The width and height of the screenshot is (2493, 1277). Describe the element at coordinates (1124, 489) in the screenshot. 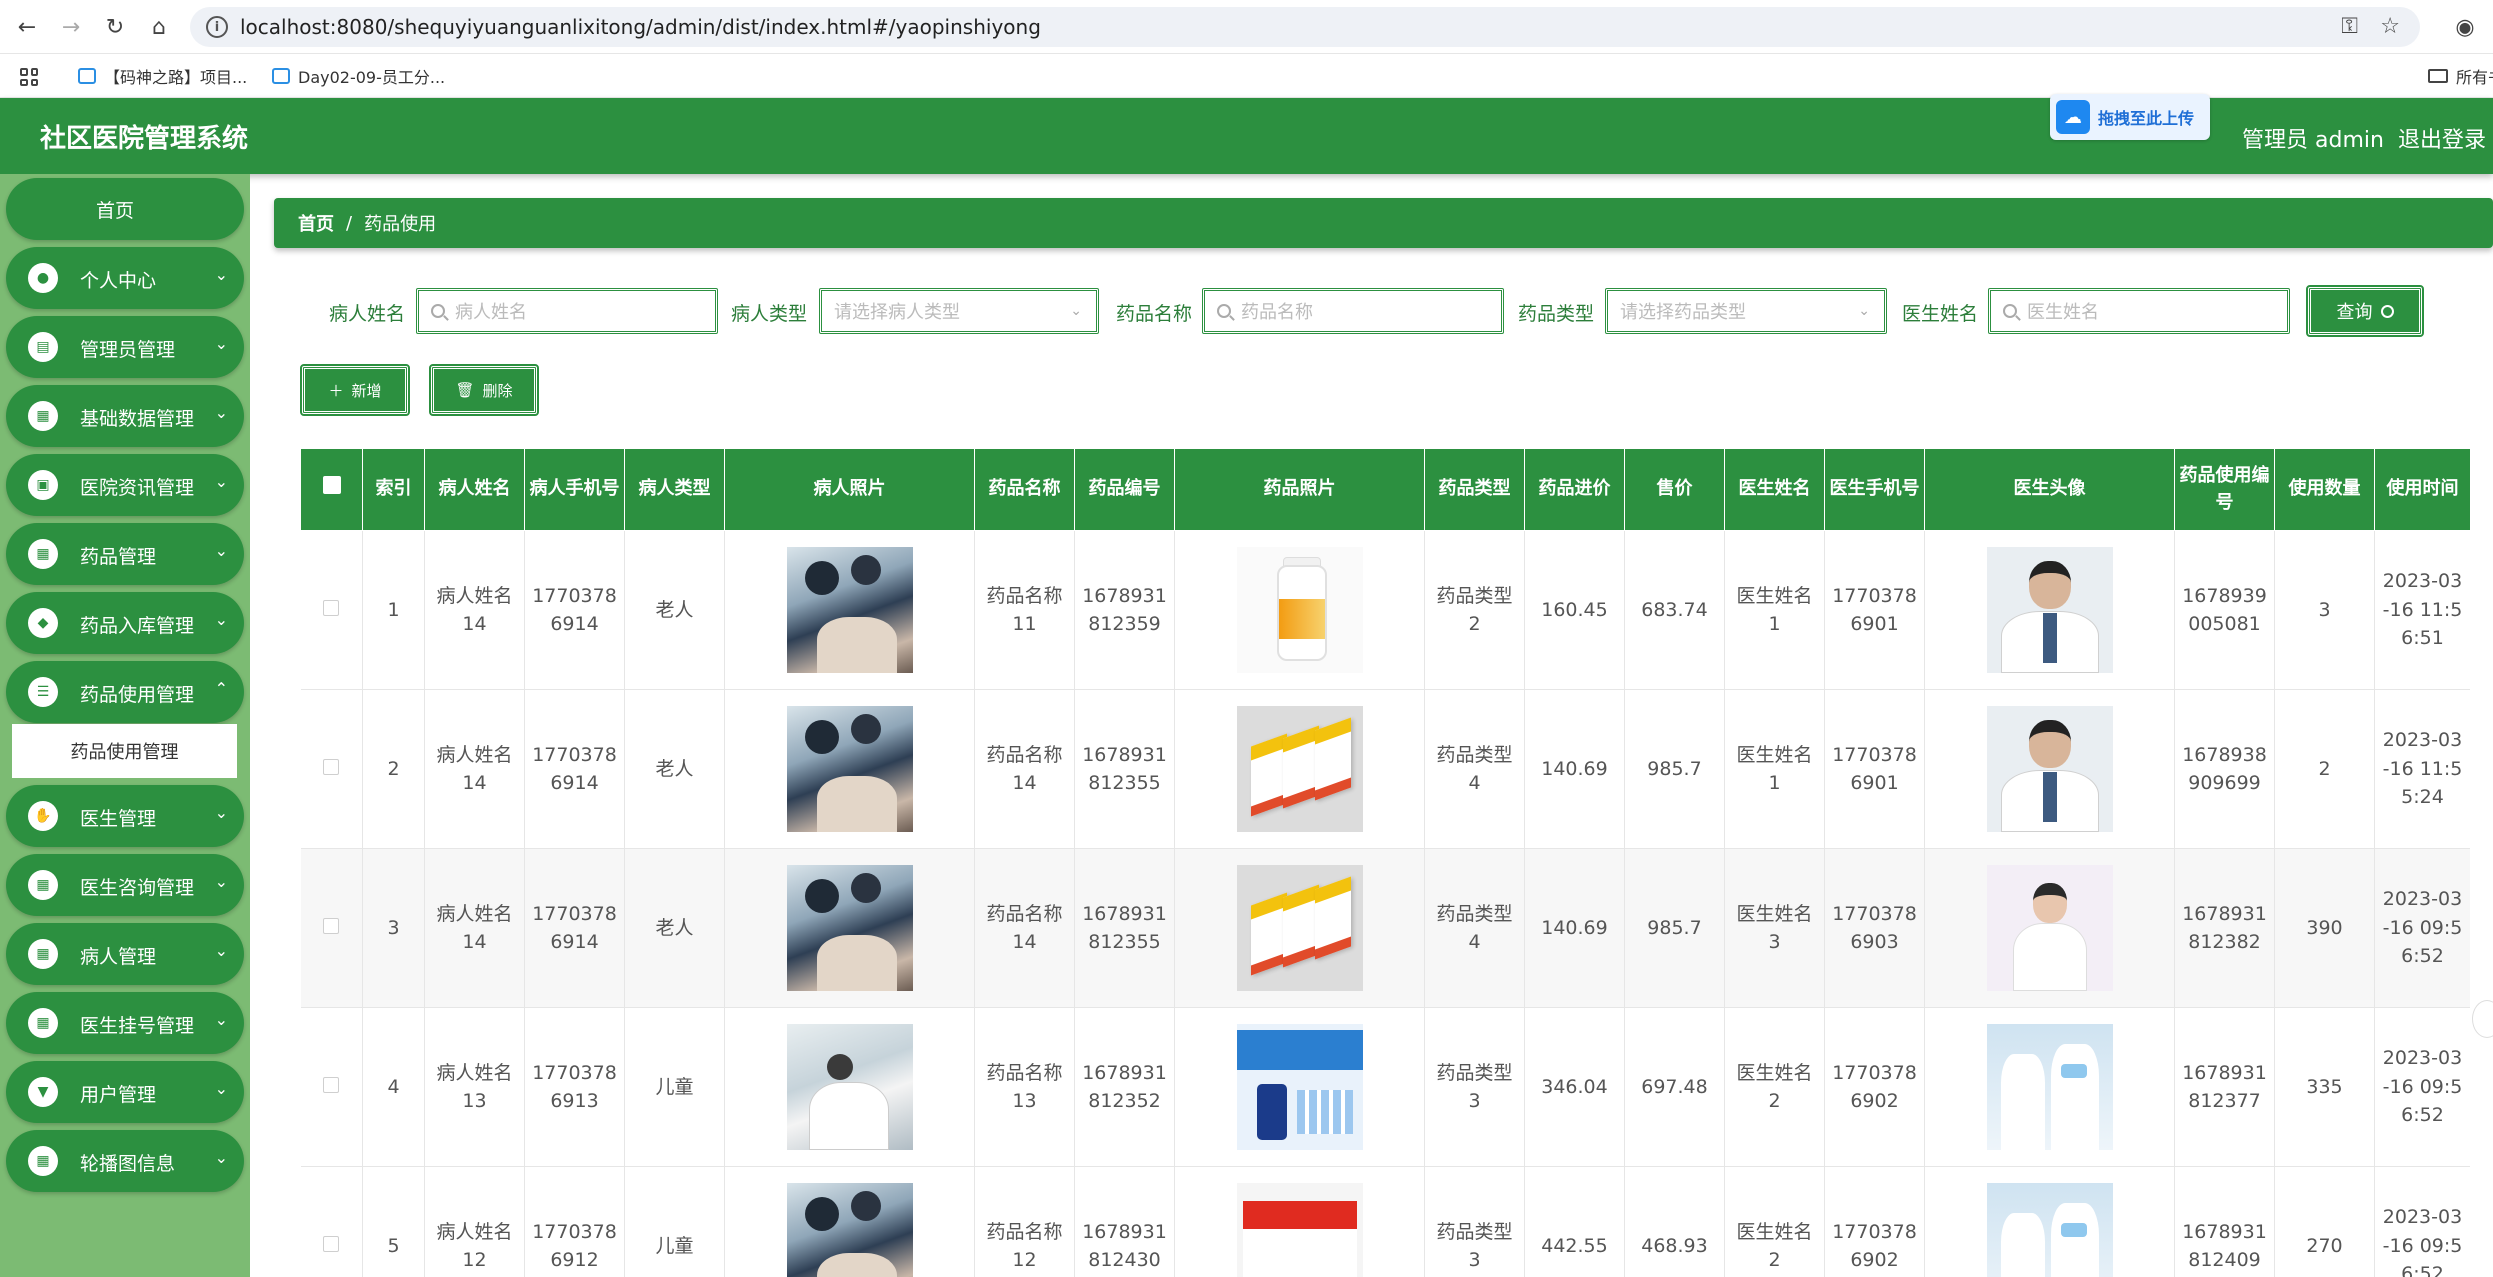

I see `column-header: 药品编号` at that location.